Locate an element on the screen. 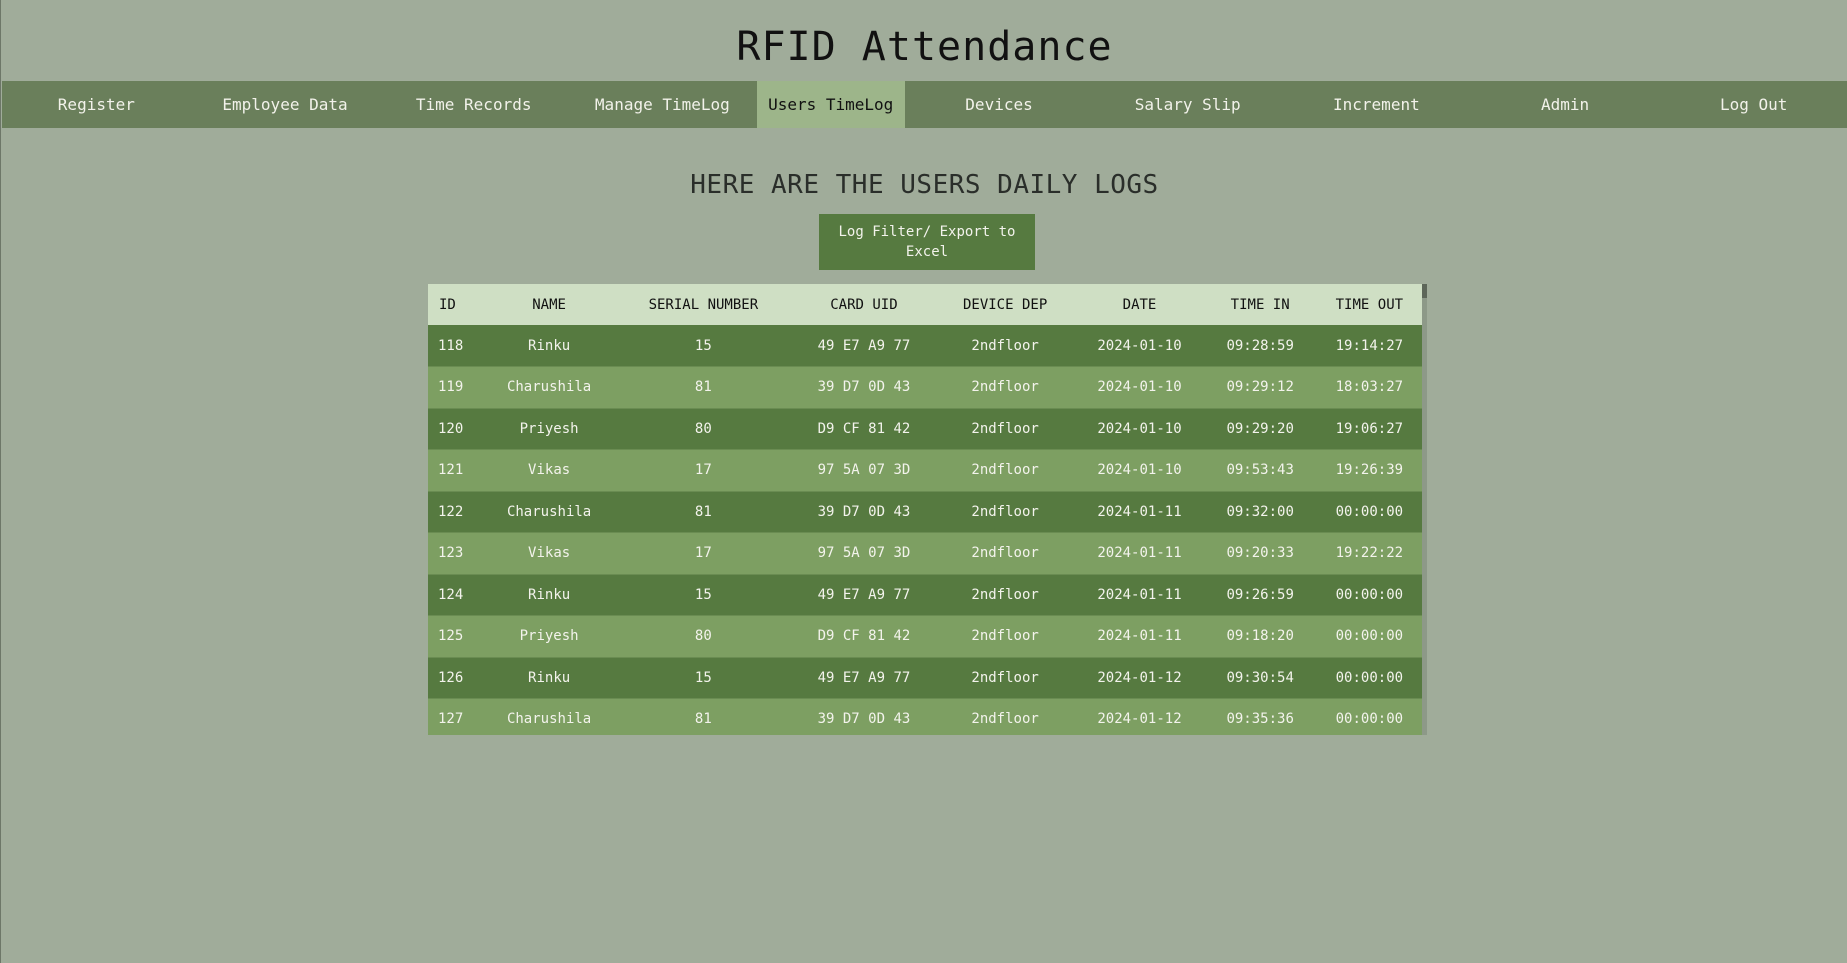  nav-admin: Admin is located at coordinates (1565, 104).